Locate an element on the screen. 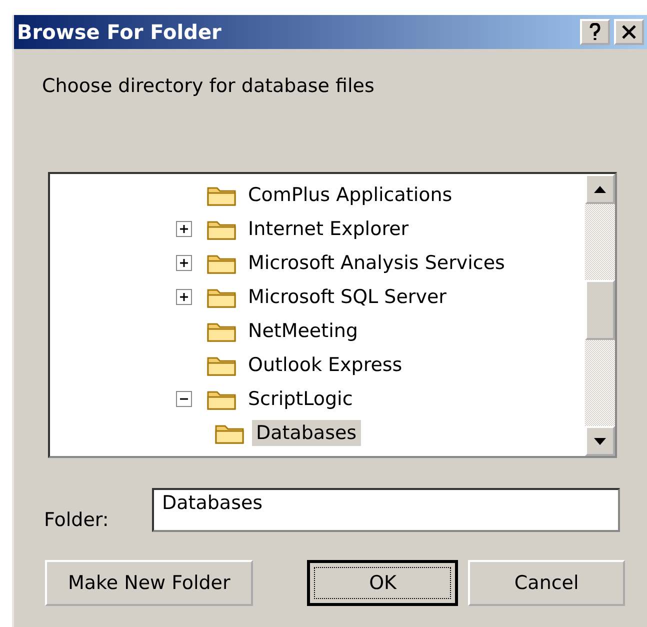 This screenshot has height=627, width=647. tree-item: ScriptLogic is located at coordinates (300, 399).